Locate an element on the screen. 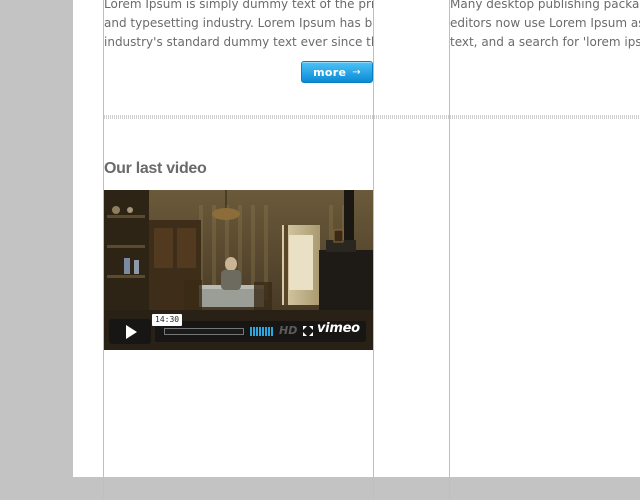 This screenshot has width=640, height=500. layout-guide-left is located at coordinates (103, 250).